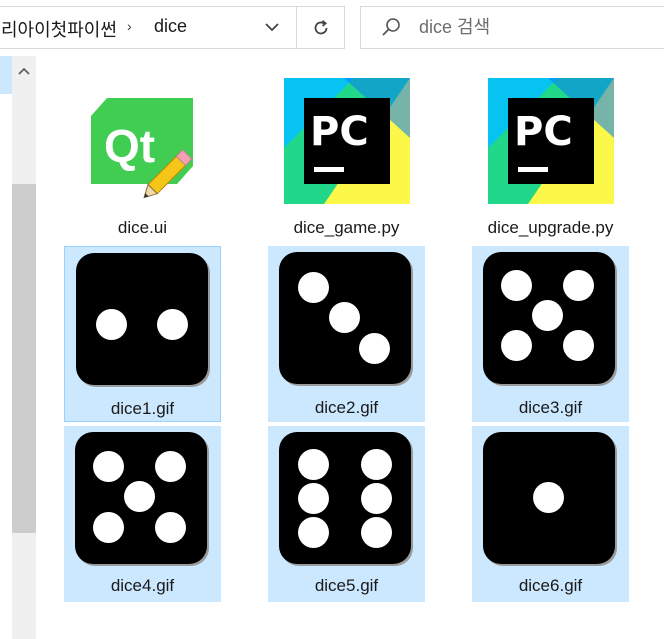  What do you see at coordinates (550, 228) in the screenshot?
I see `file-name: dice_upgrade.py` at bounding box center [550, 228].